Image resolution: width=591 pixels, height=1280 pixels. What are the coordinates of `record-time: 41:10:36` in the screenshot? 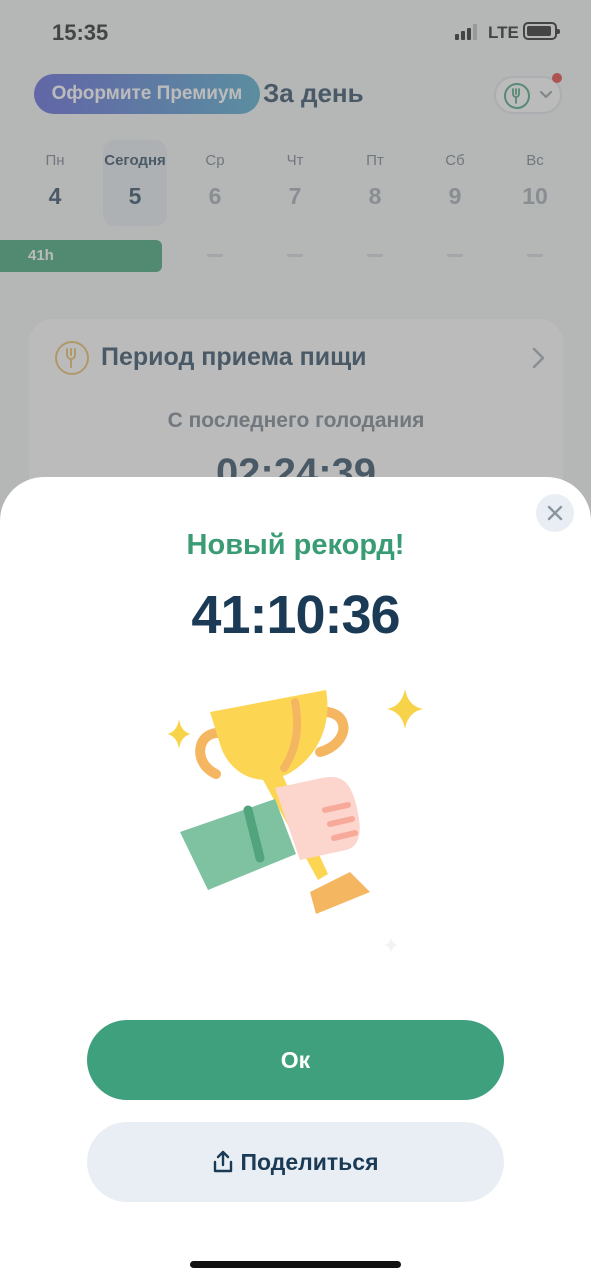 It's located at (295, 615).